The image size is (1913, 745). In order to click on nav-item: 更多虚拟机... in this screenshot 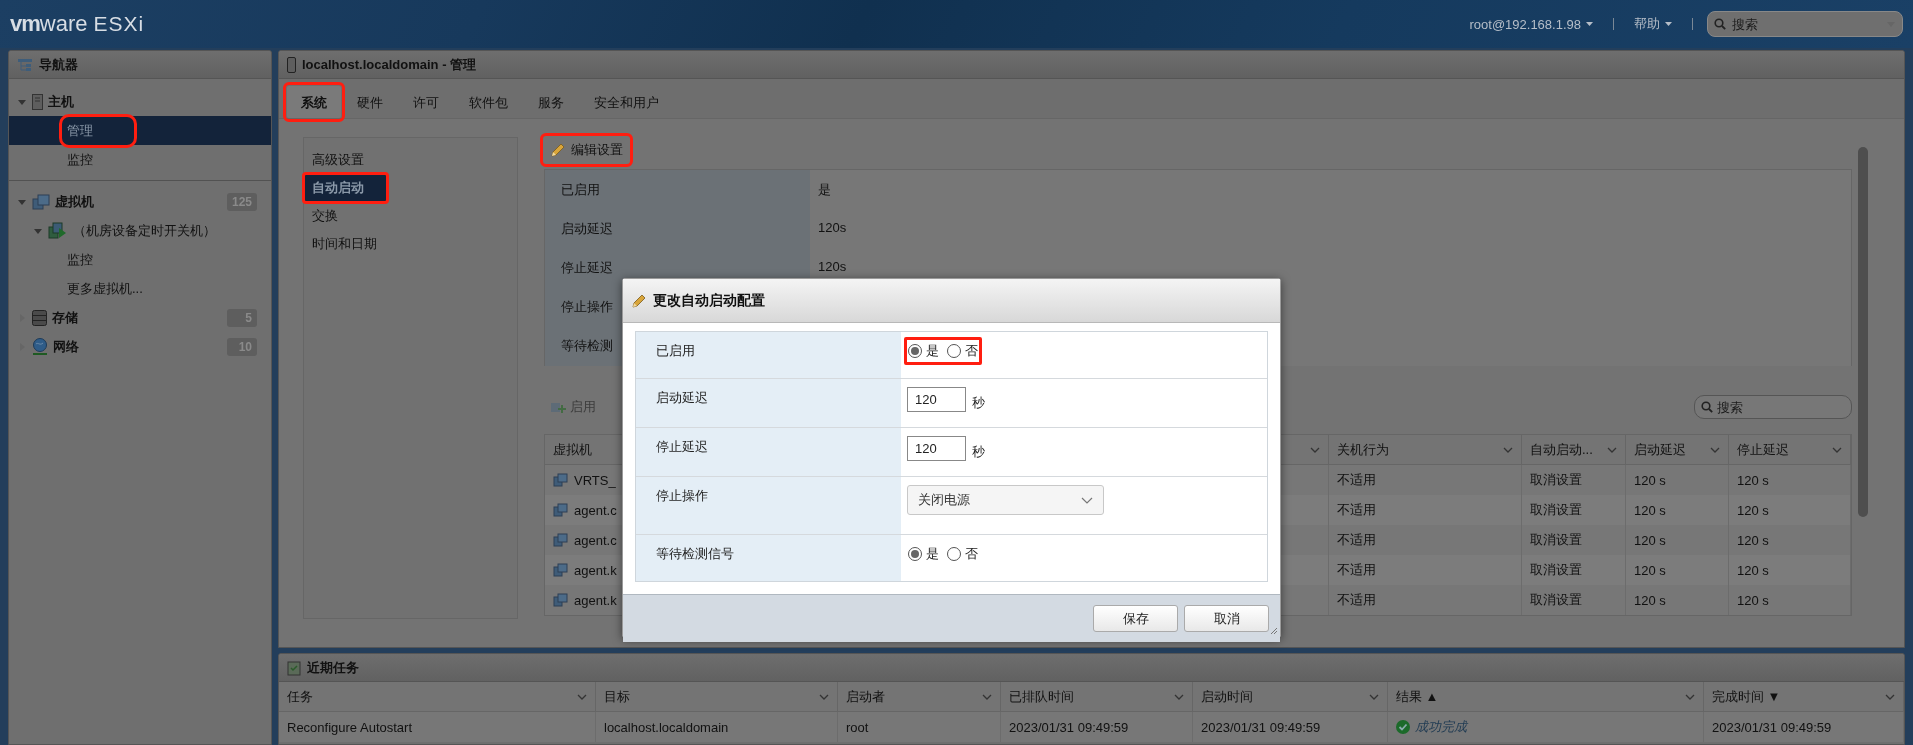, I will do `click(140, 288)`.